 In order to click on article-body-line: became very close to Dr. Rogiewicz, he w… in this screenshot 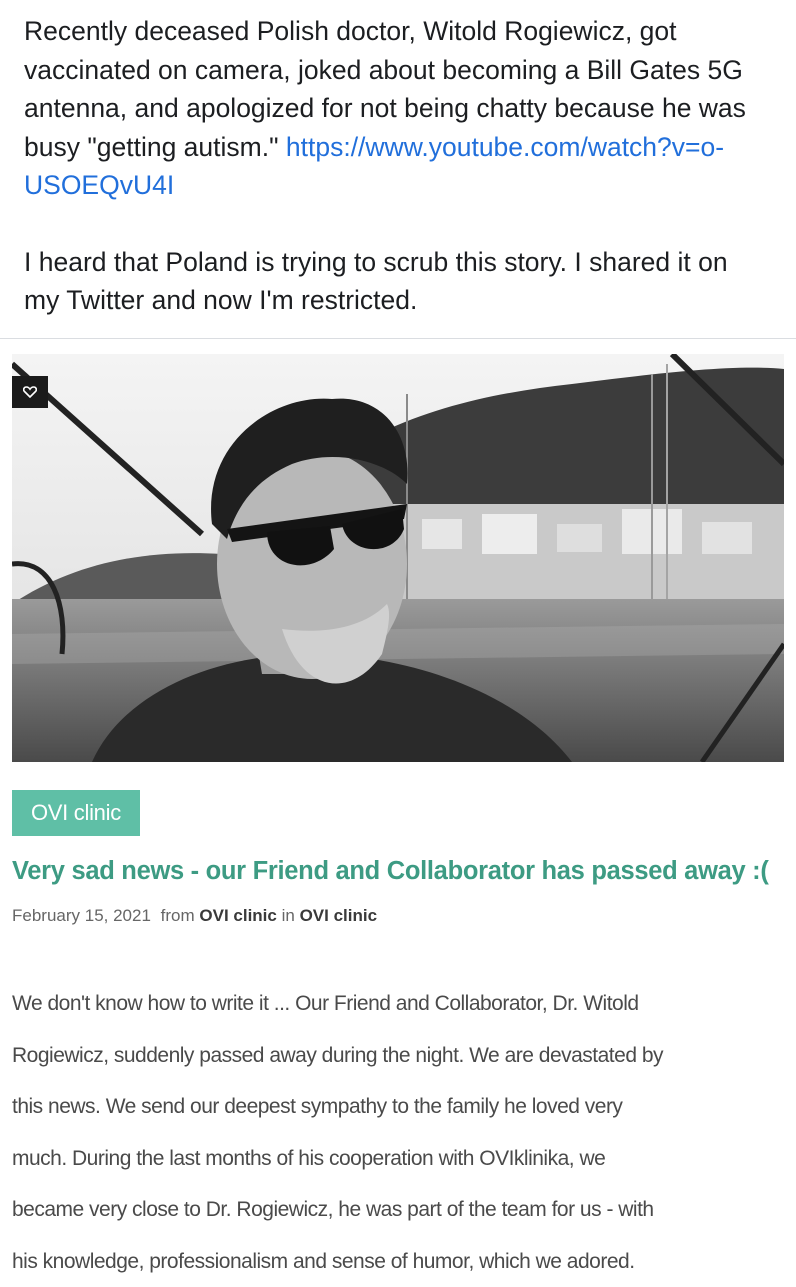, I will do `click(398, 1210)`.